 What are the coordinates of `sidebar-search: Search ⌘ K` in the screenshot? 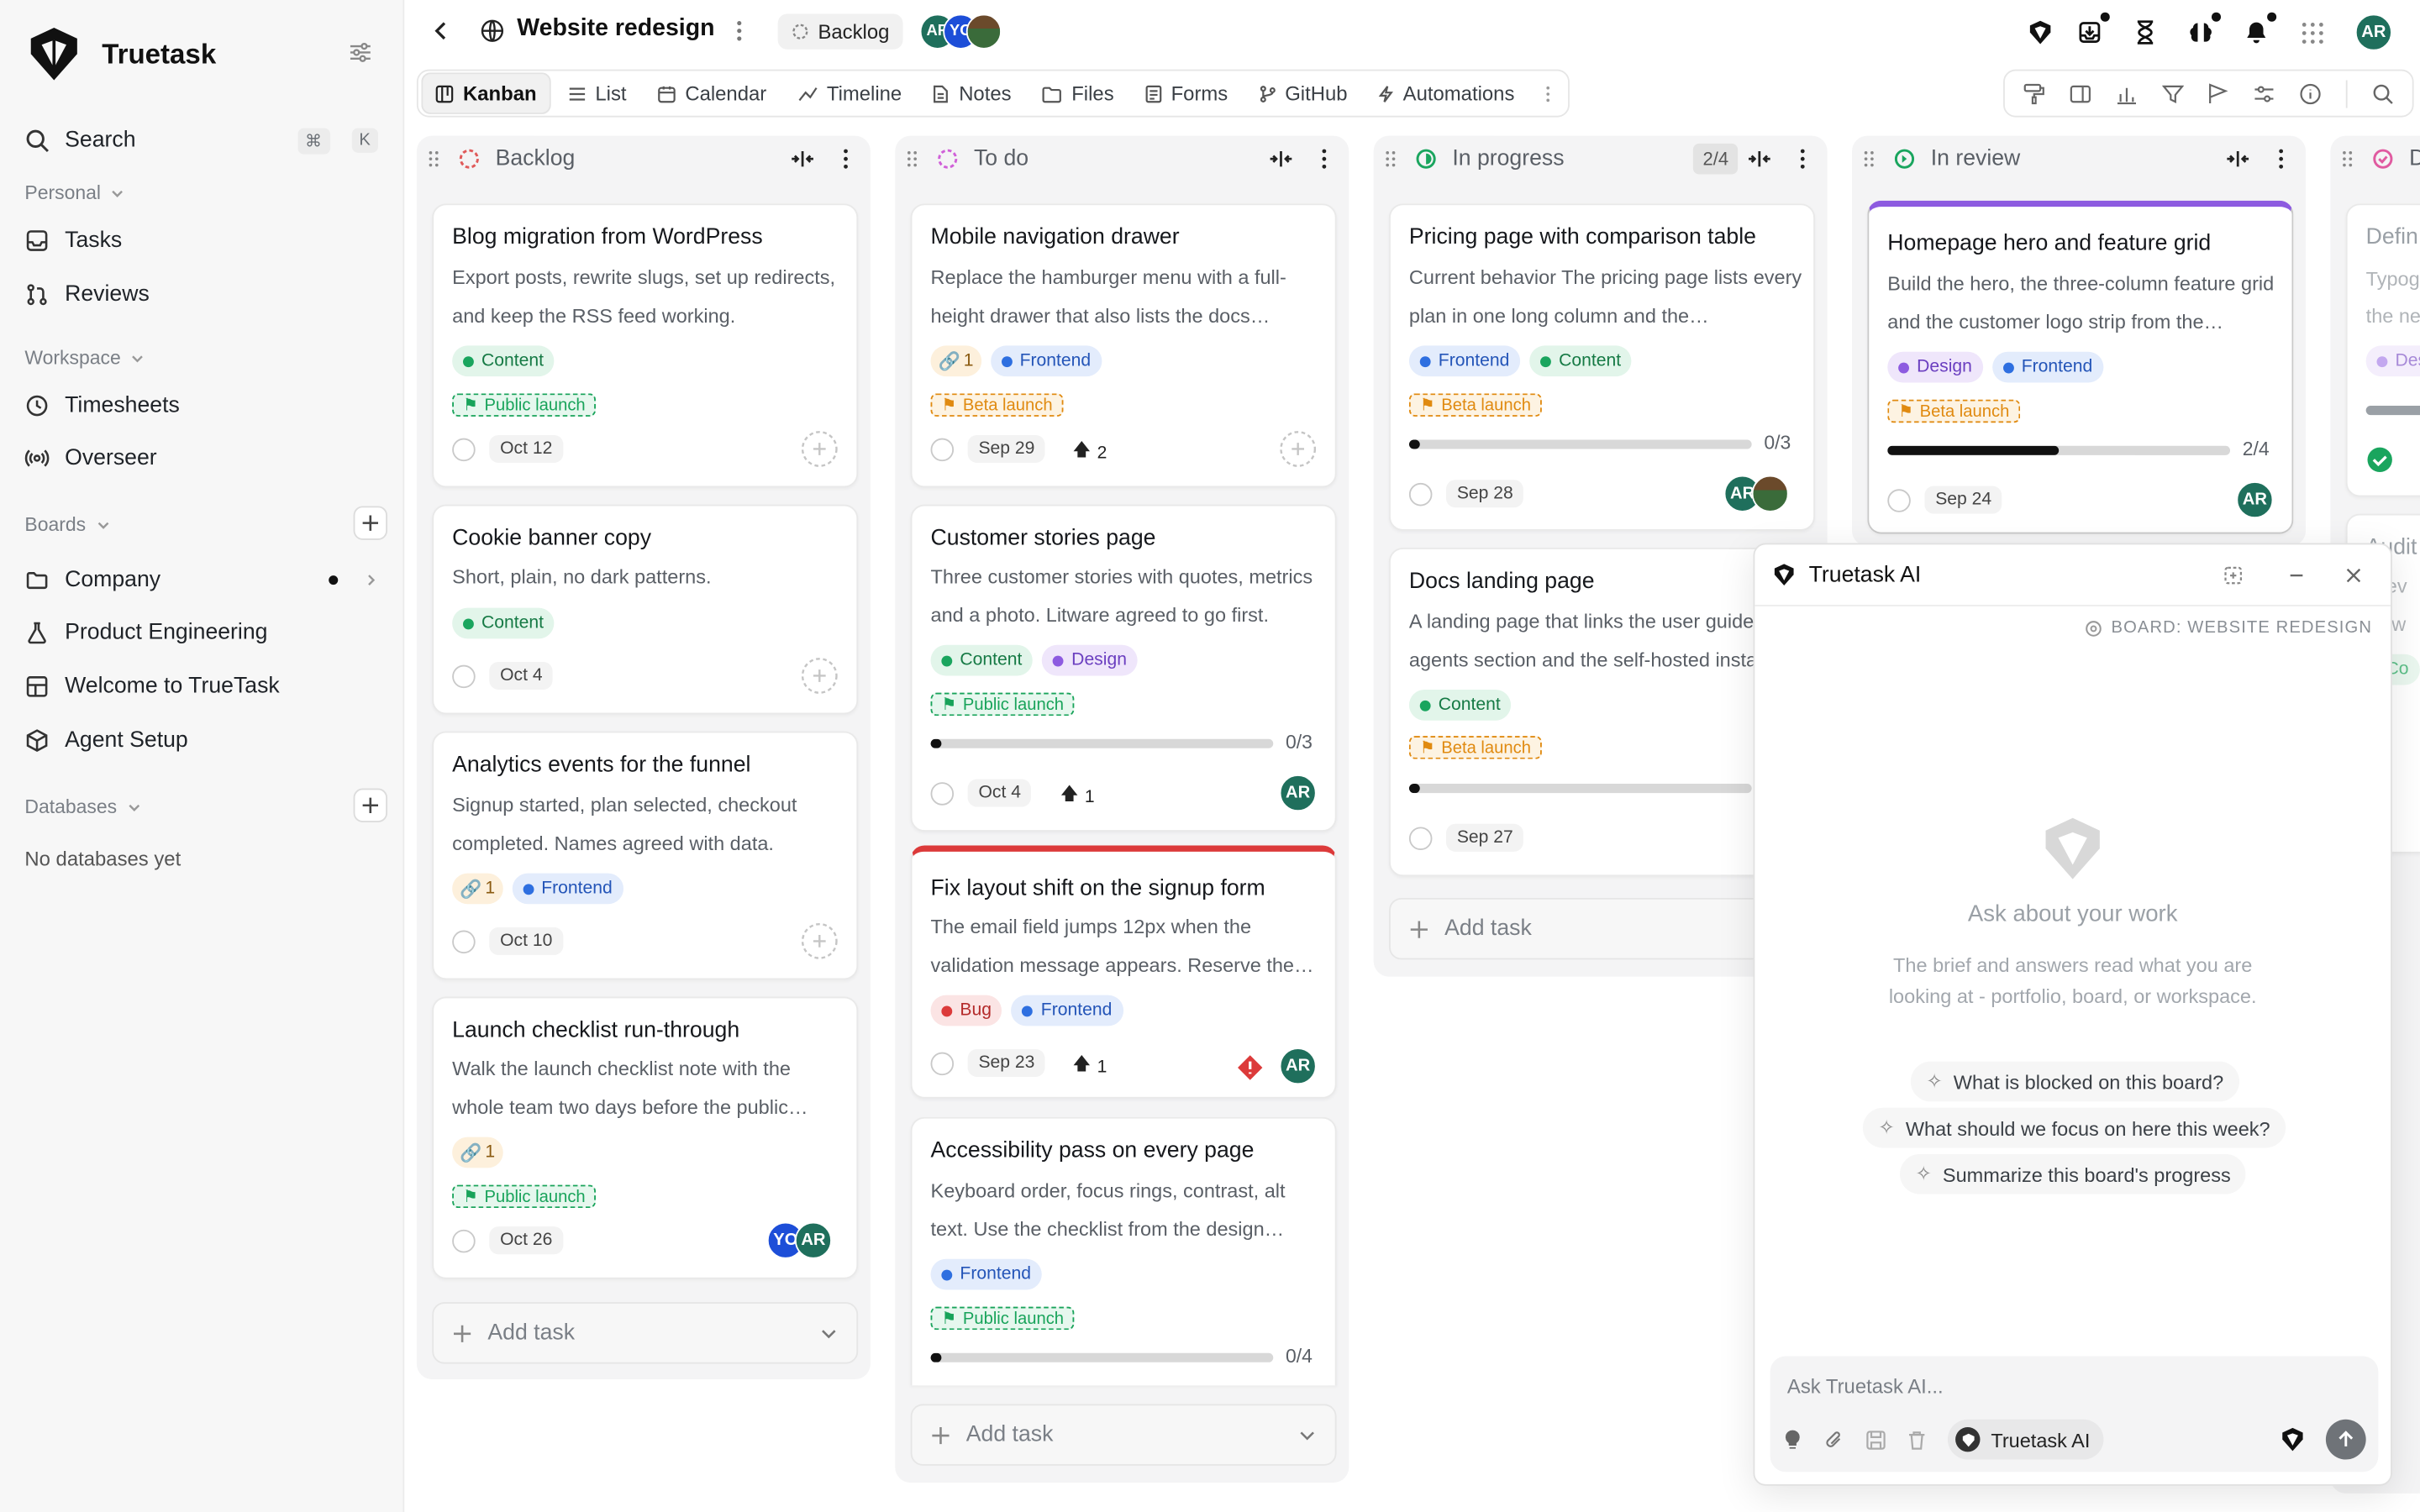 It's located at (201, 141).